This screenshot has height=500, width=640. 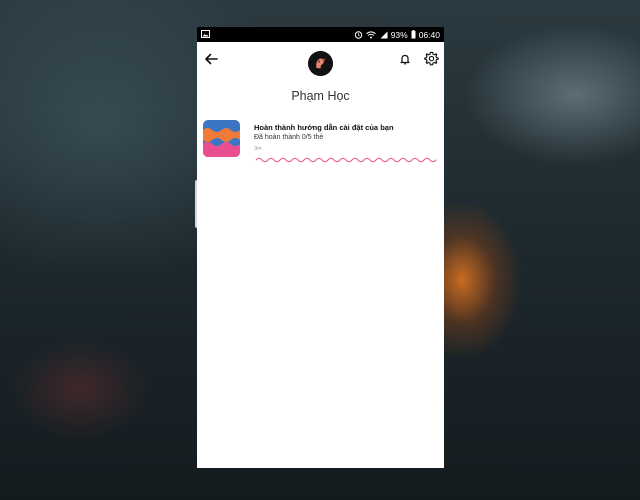 What do you see at coordinates (320, 96) in the screenshot?
I see `profile-name: Phạm Học` at bounding box center [320, 96].